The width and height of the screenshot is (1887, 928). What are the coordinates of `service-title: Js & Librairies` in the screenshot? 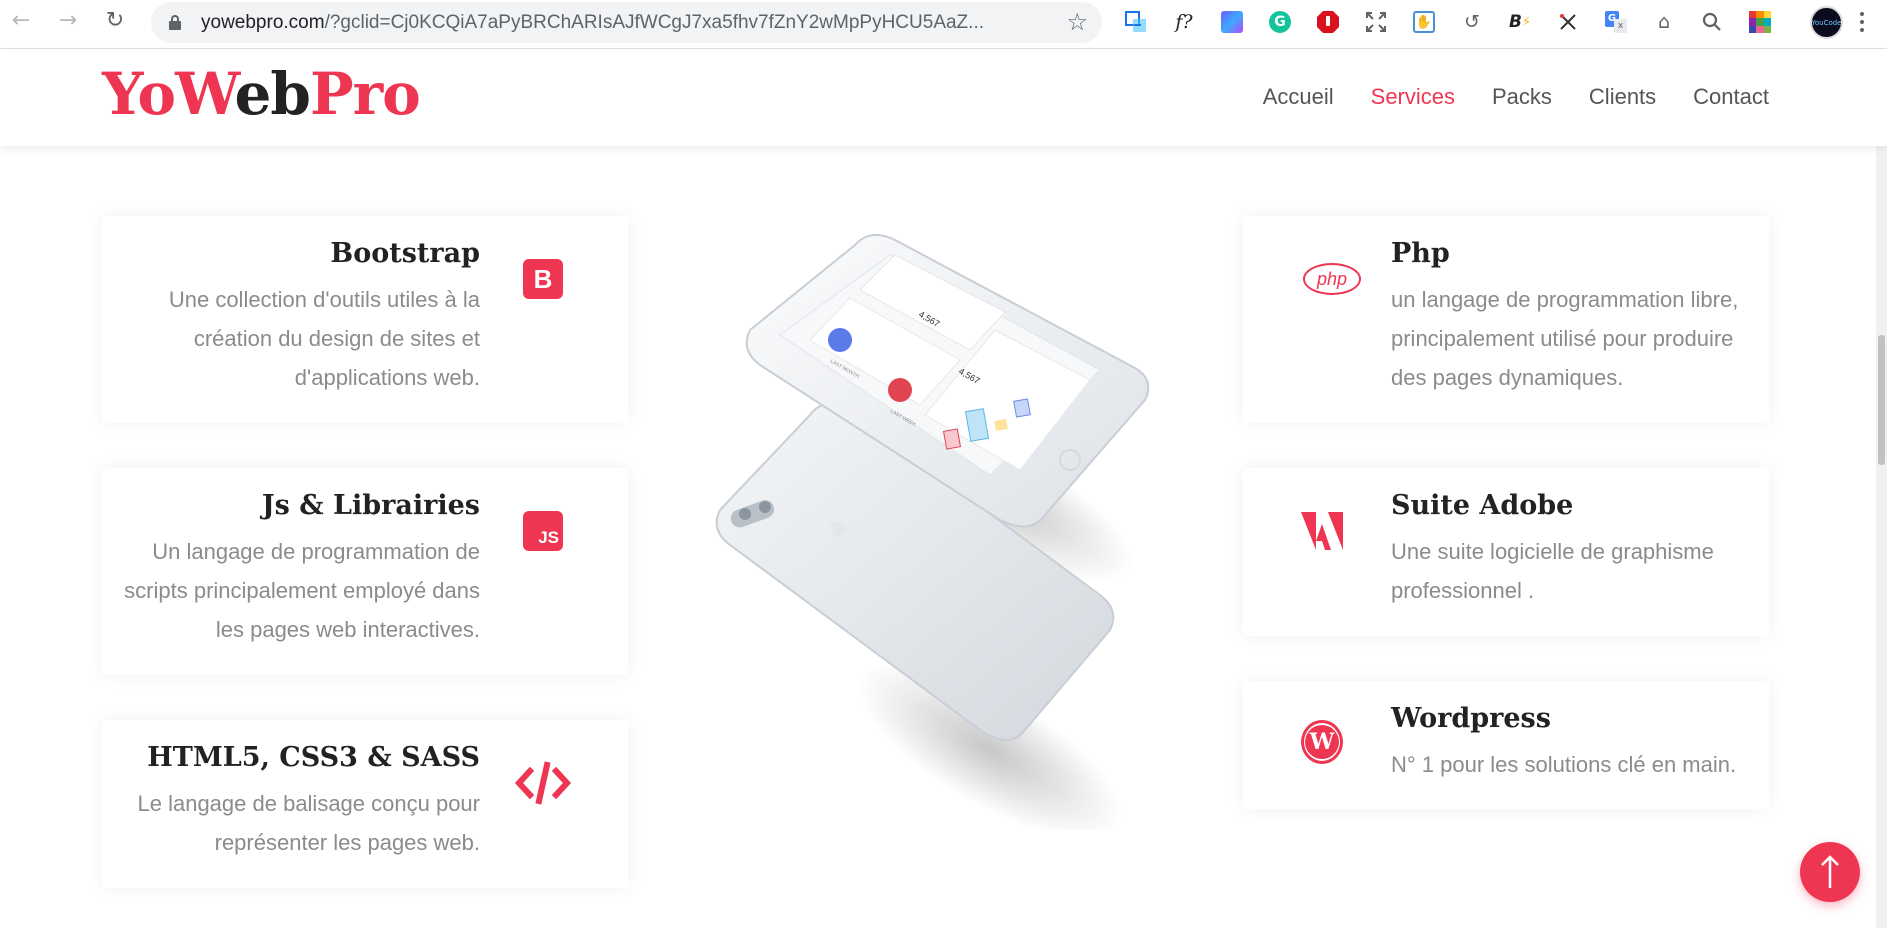 It's located at (370, 505).